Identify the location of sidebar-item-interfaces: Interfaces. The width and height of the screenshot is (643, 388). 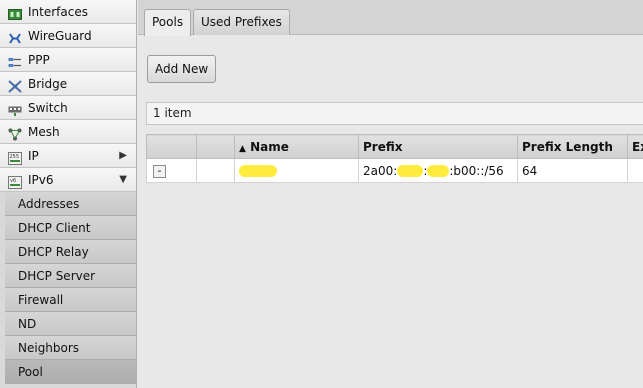
(68, 12).